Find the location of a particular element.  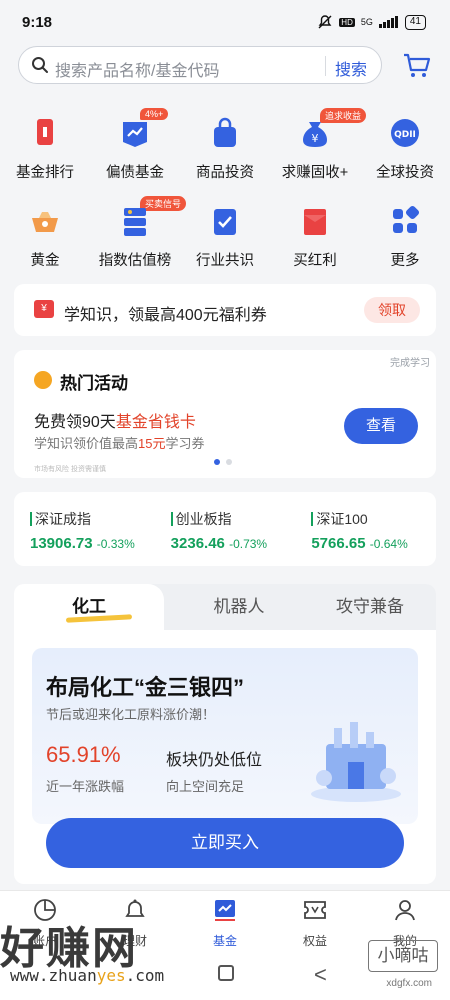

index-value-row: 13906.73 -0.33% is located at coordinates (82, 543).